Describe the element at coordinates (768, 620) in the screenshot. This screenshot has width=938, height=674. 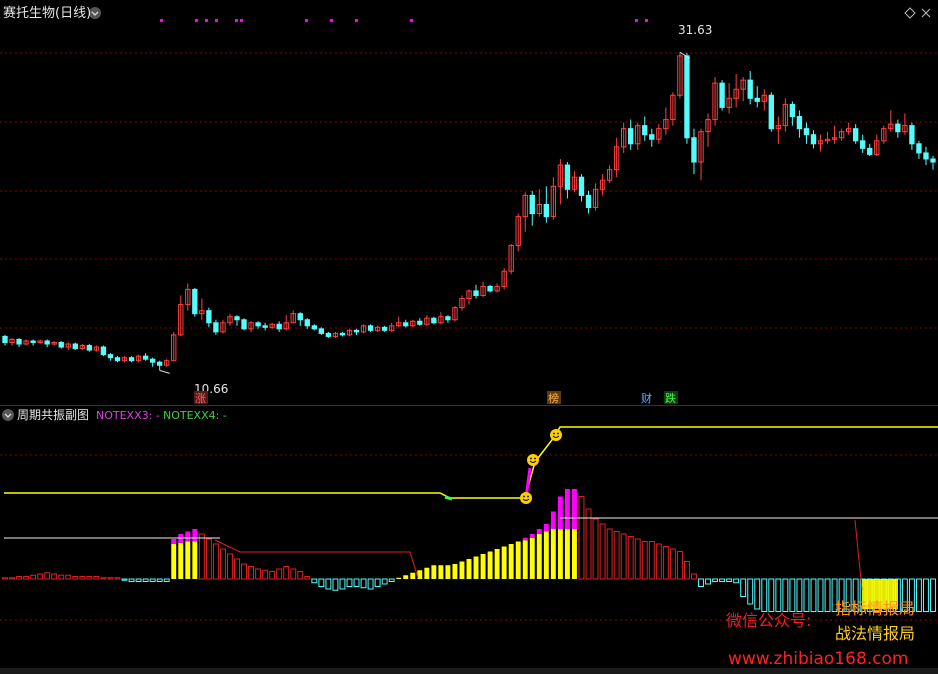
I see `watermark-wechat: 微信公众号:` at that location.